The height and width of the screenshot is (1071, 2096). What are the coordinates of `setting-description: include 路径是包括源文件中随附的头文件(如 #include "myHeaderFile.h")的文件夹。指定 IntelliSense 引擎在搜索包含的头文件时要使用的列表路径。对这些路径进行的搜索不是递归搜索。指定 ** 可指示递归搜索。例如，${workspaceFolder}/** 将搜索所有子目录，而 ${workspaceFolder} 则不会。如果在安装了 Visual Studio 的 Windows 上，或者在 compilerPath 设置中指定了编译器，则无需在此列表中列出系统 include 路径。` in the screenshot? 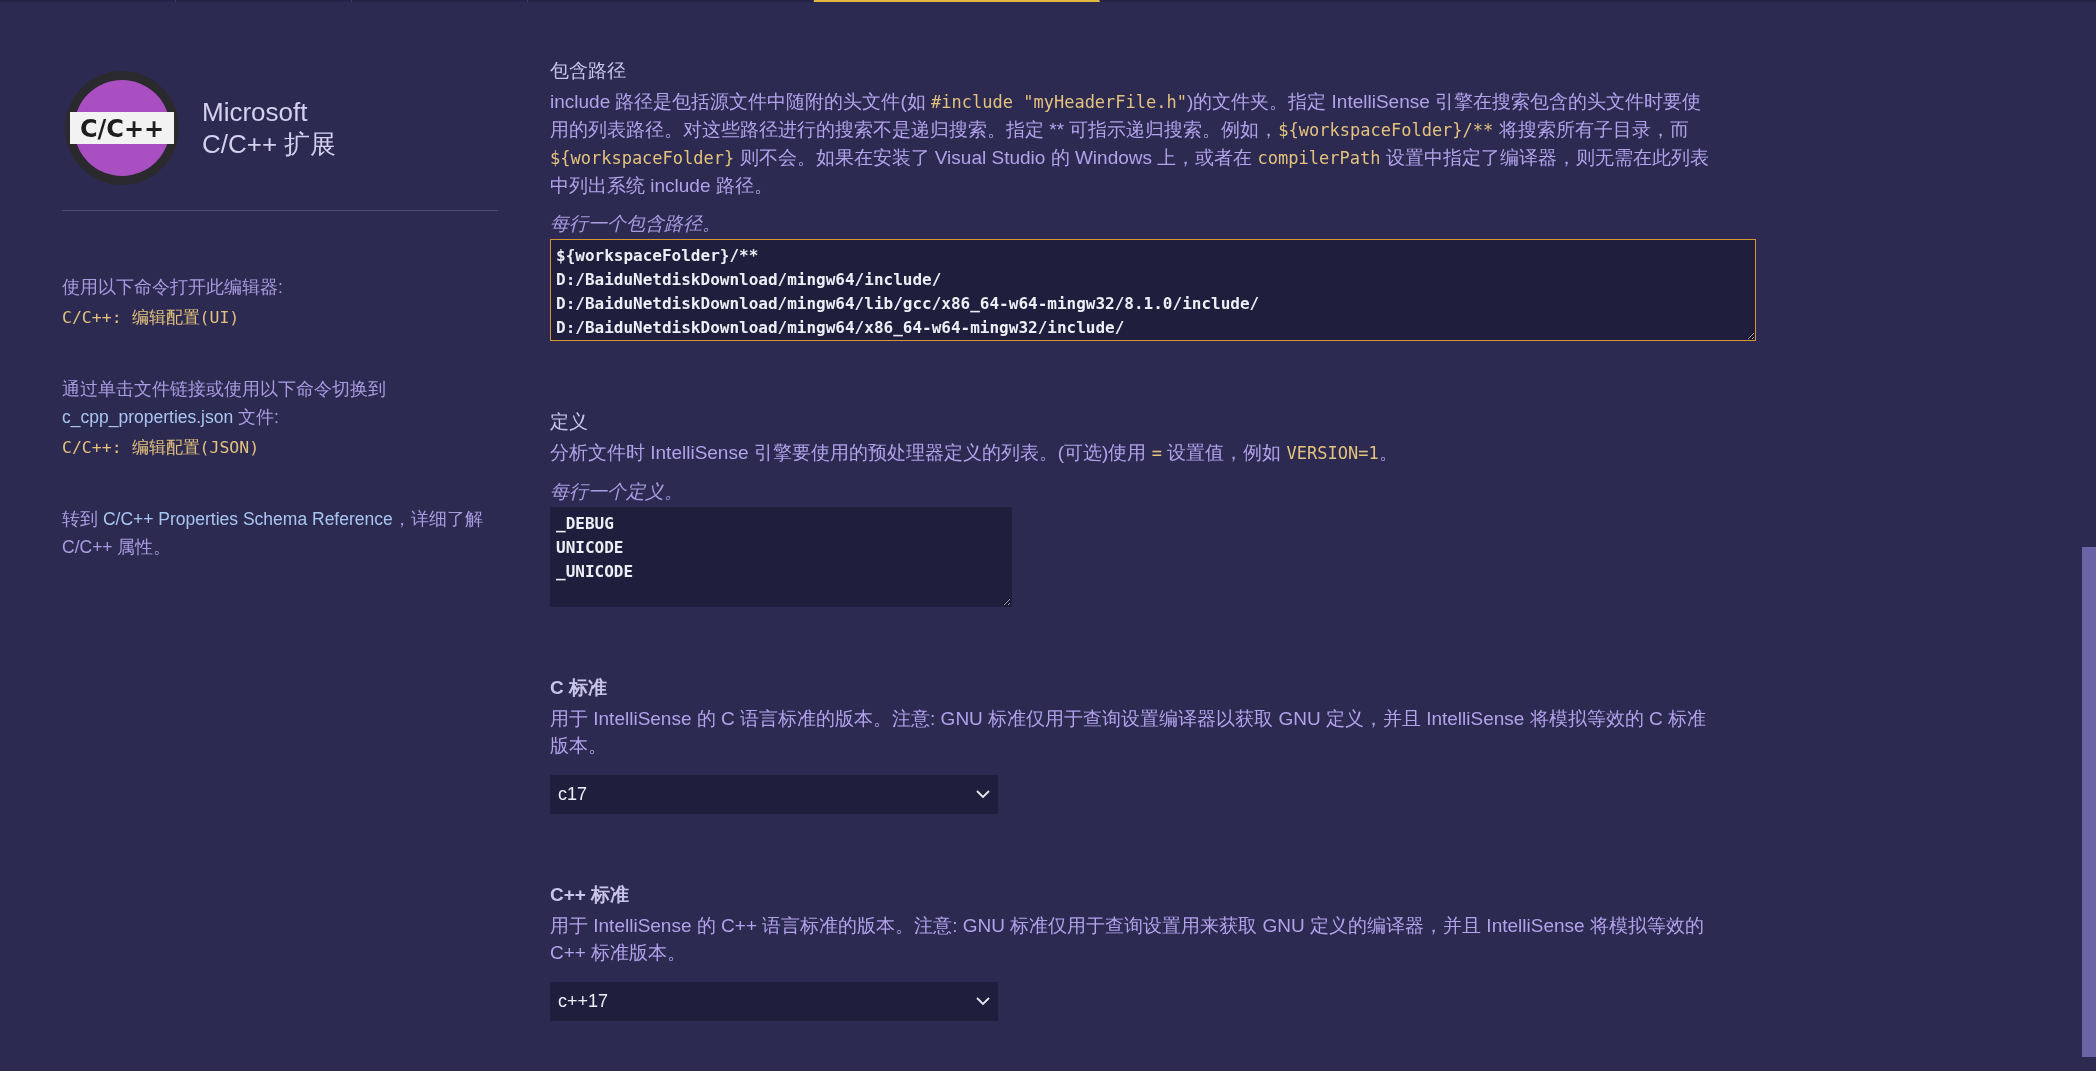 It's located at (1130, 144).